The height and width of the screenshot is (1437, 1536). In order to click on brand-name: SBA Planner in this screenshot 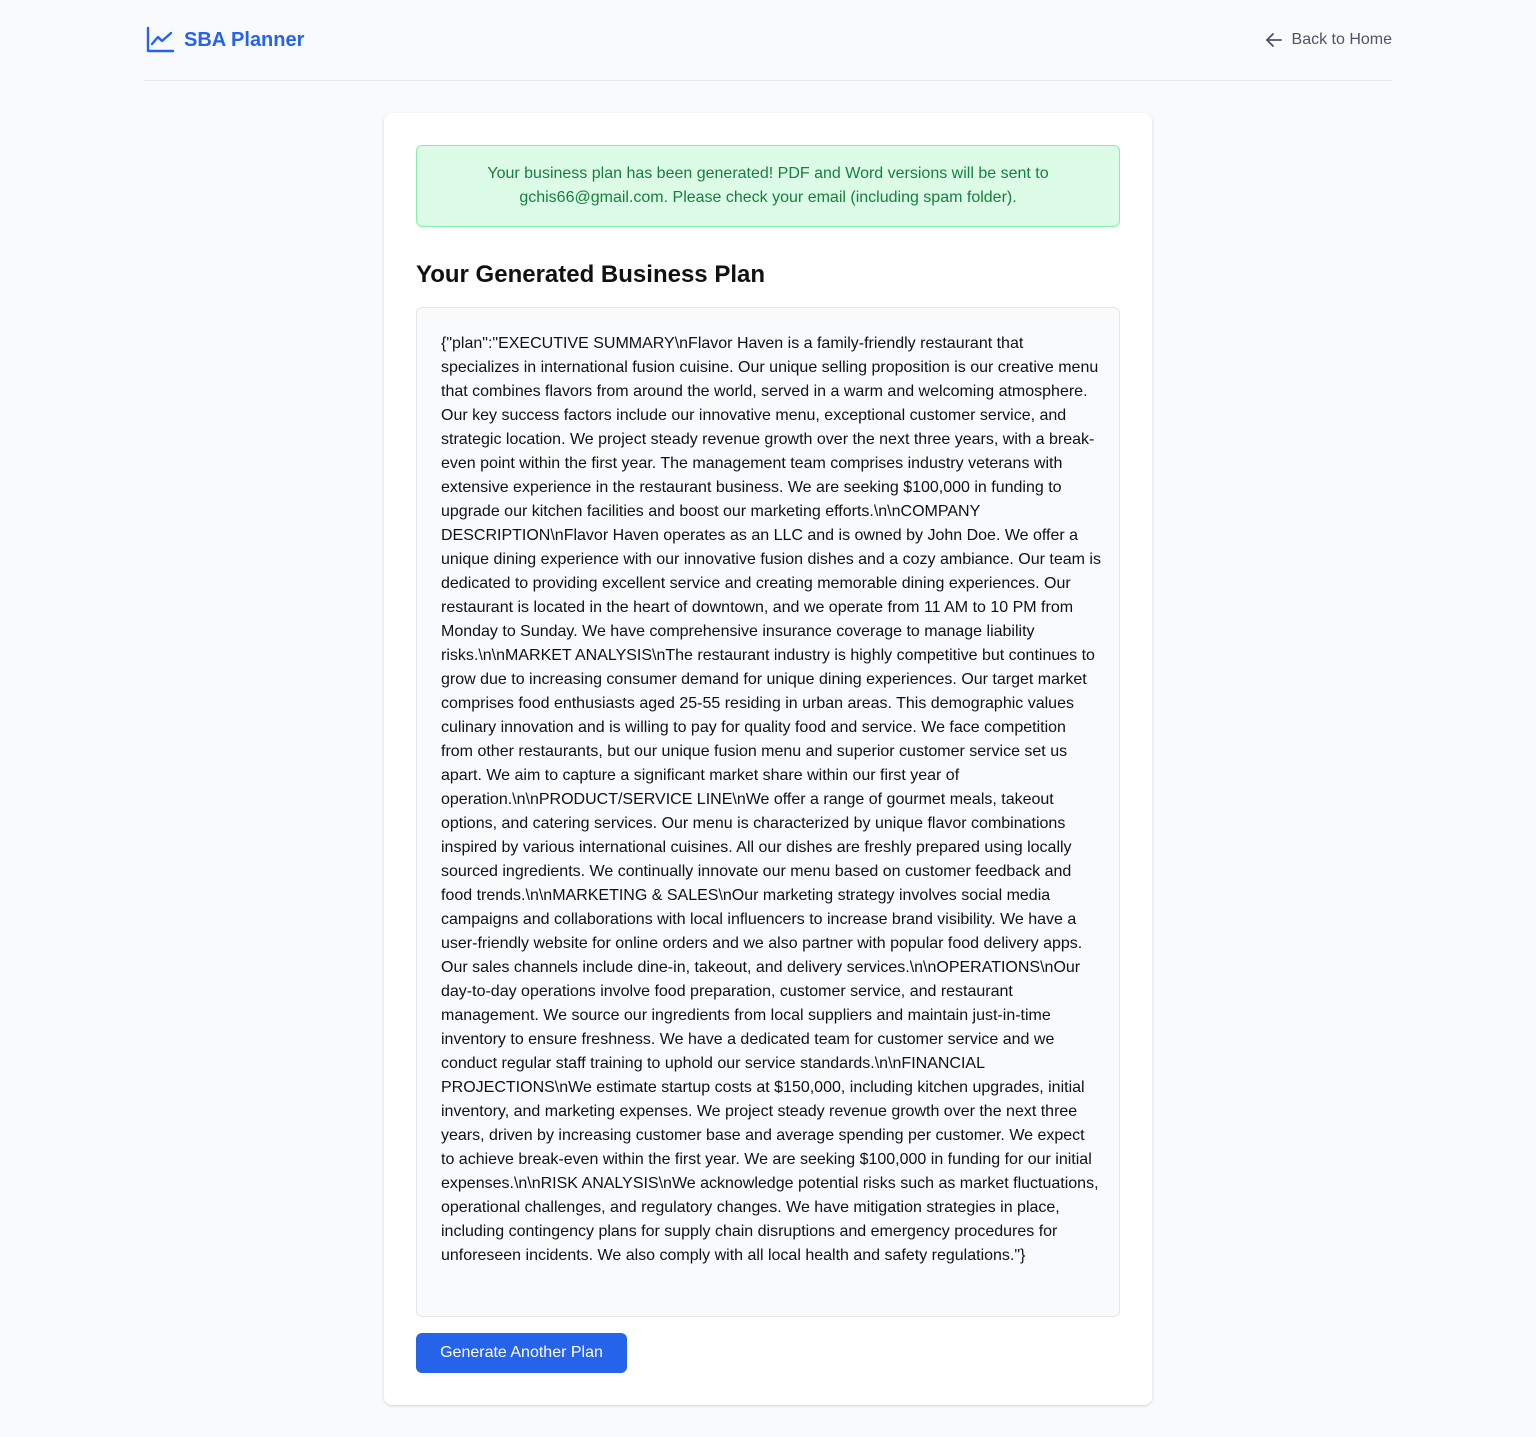, I will do `click(244, 40)`.